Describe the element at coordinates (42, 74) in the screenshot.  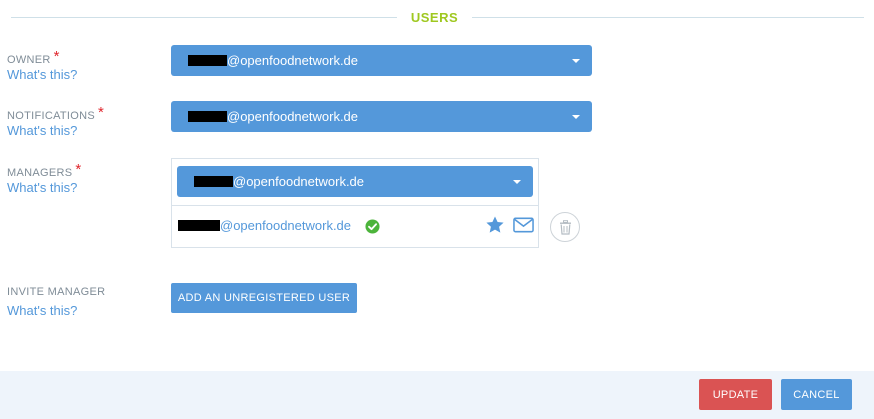
I see `owner-help-link: What's this?` at that location.